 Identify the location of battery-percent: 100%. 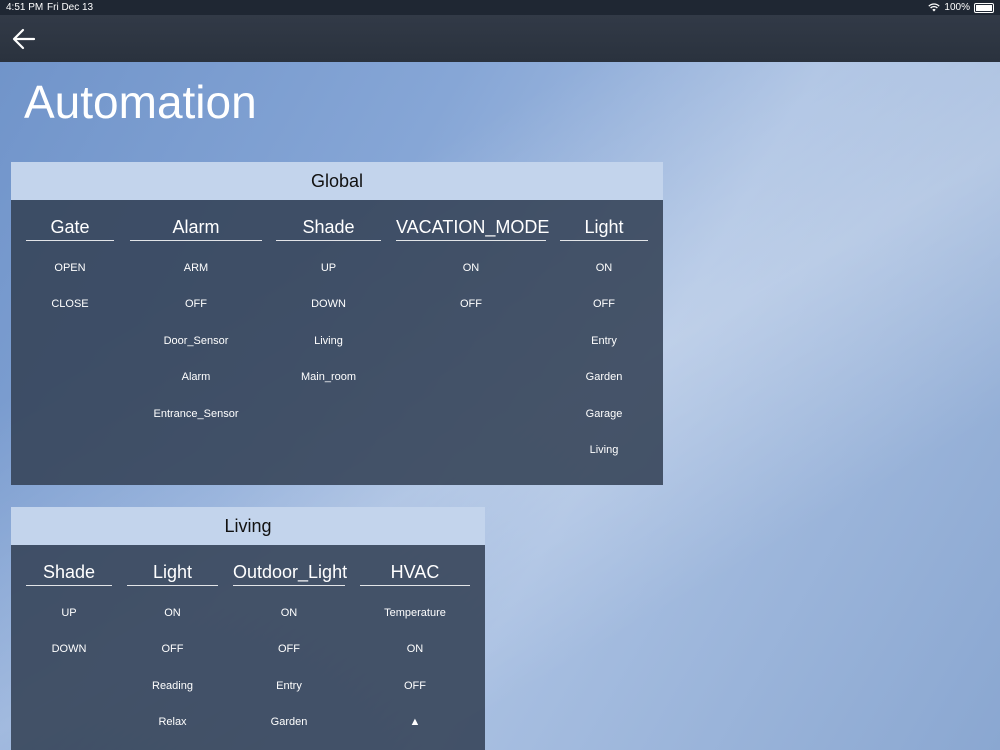
(957, 7).